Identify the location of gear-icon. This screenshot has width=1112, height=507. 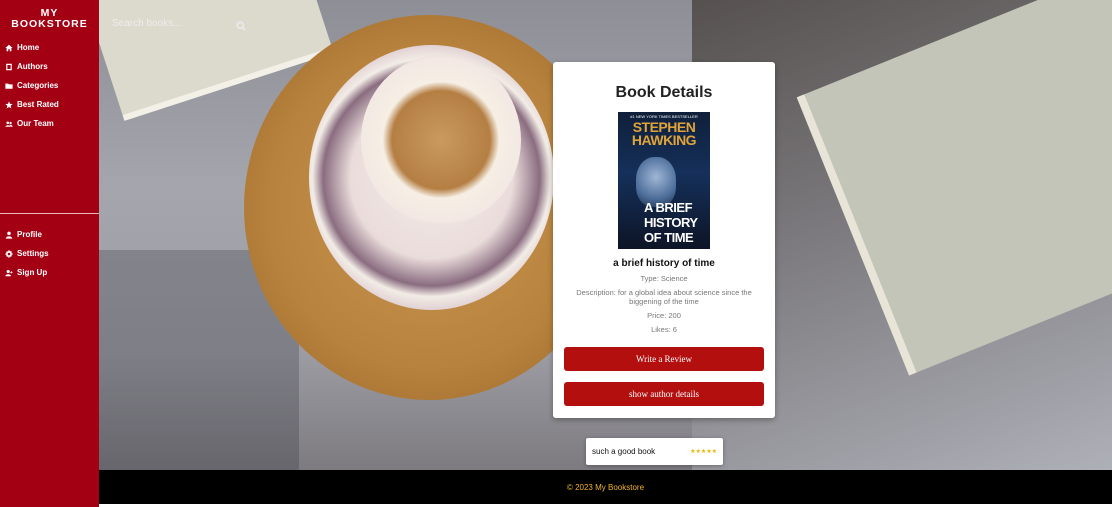
(9, 254).